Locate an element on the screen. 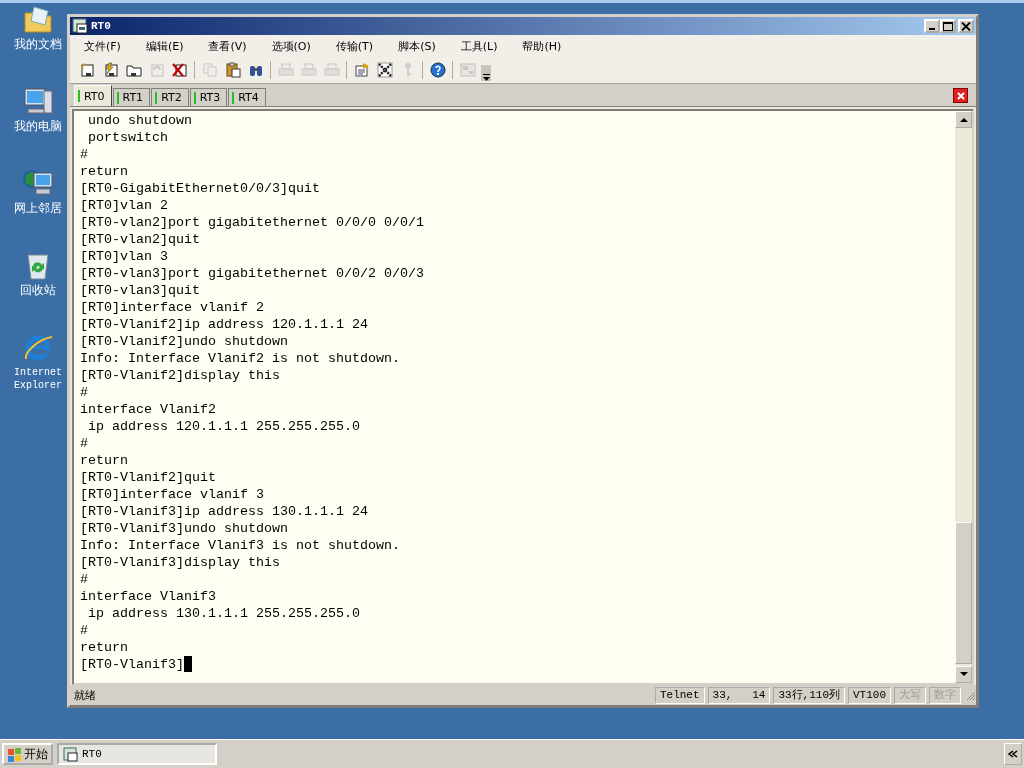 Image resolution: width=1024 pixels, height=768 pixels. dropdown-arrow-icon is located at coordinates (486, 77).